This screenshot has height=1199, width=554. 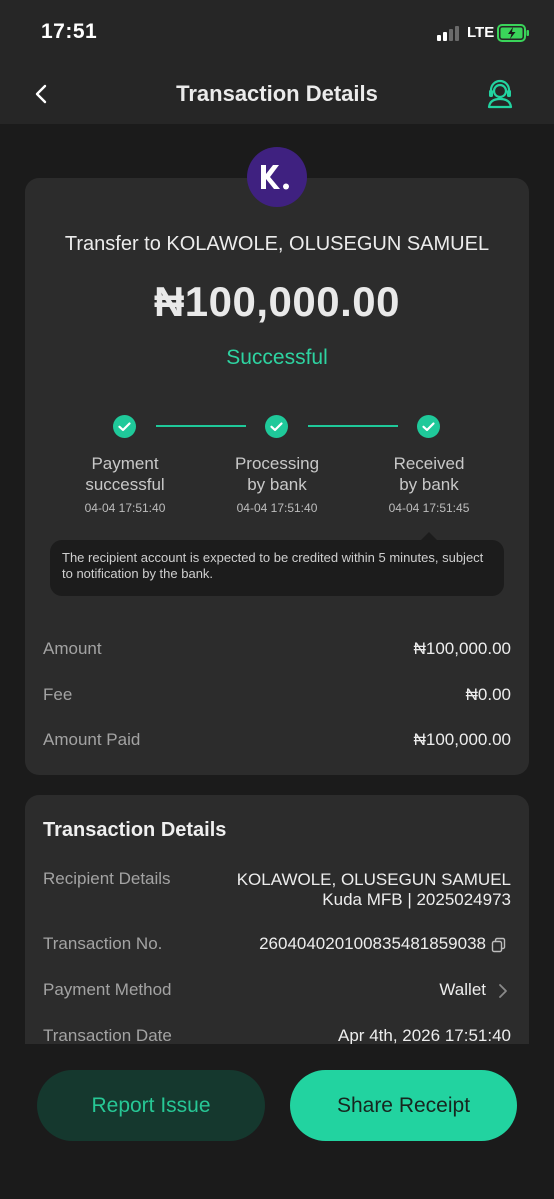 I want to click on recipient-details-label: Recipient Details, so click(x=107, y=878).